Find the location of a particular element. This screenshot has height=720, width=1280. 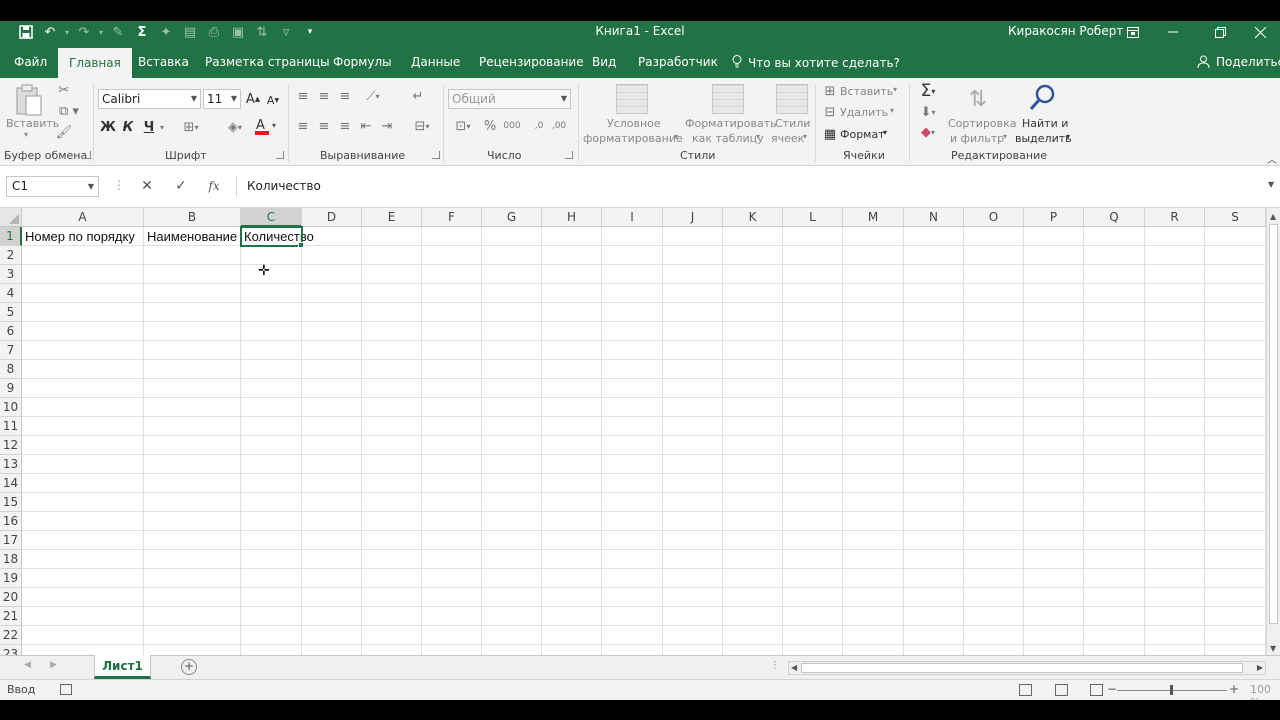

row-header-9: 9 is located at coordinates (11, 388).